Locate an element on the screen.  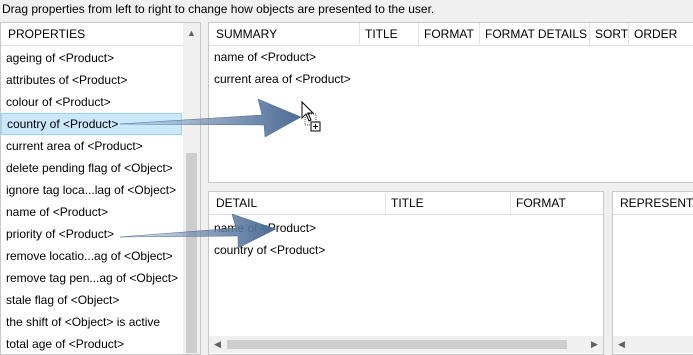
properties-column-header: PROPERTIES is located at coordinates (92, 34).